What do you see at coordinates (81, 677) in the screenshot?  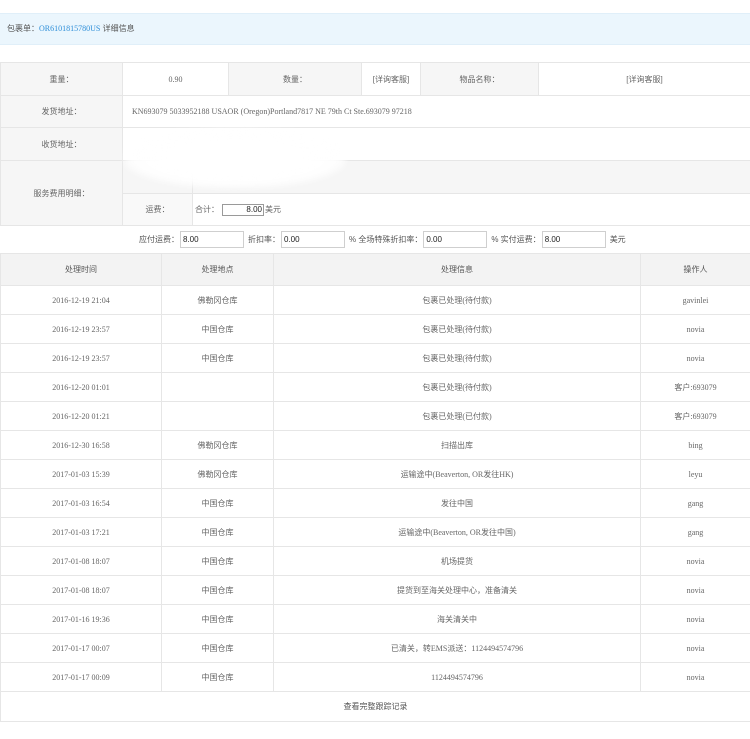 I see `tracking-time-cell: 2017-01-17 00:09` at bounding box center [81, 677].